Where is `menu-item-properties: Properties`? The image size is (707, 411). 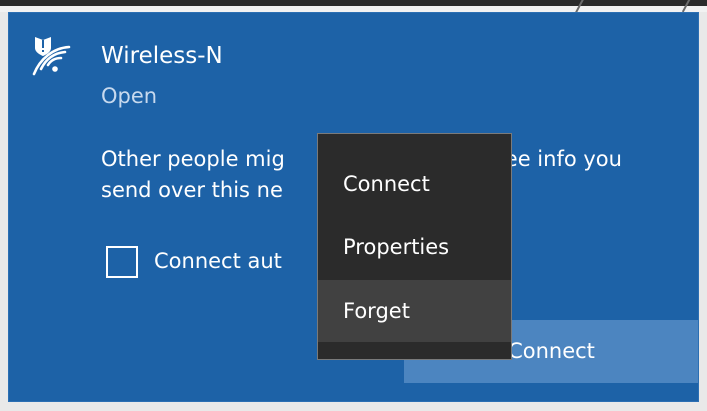 menu-item-properties: Properties is located at coordinates (414, 247).